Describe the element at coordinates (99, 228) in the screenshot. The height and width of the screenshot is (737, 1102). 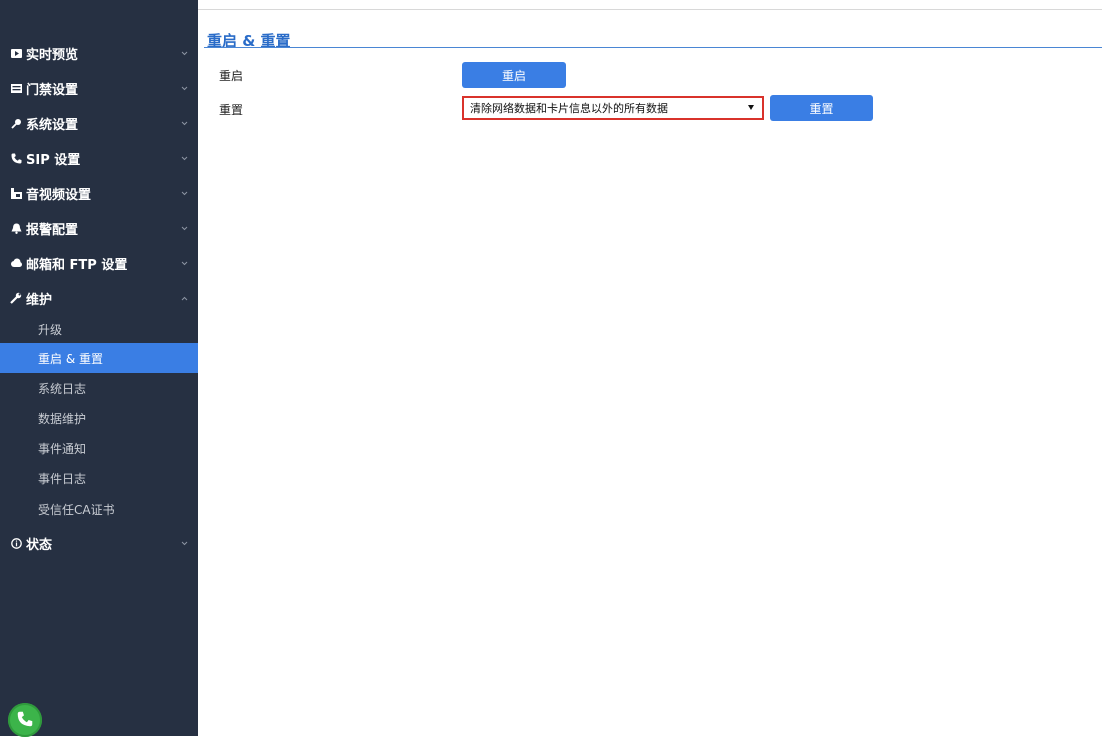
I see `nav-alarm-settings: 报警配置` at that location.